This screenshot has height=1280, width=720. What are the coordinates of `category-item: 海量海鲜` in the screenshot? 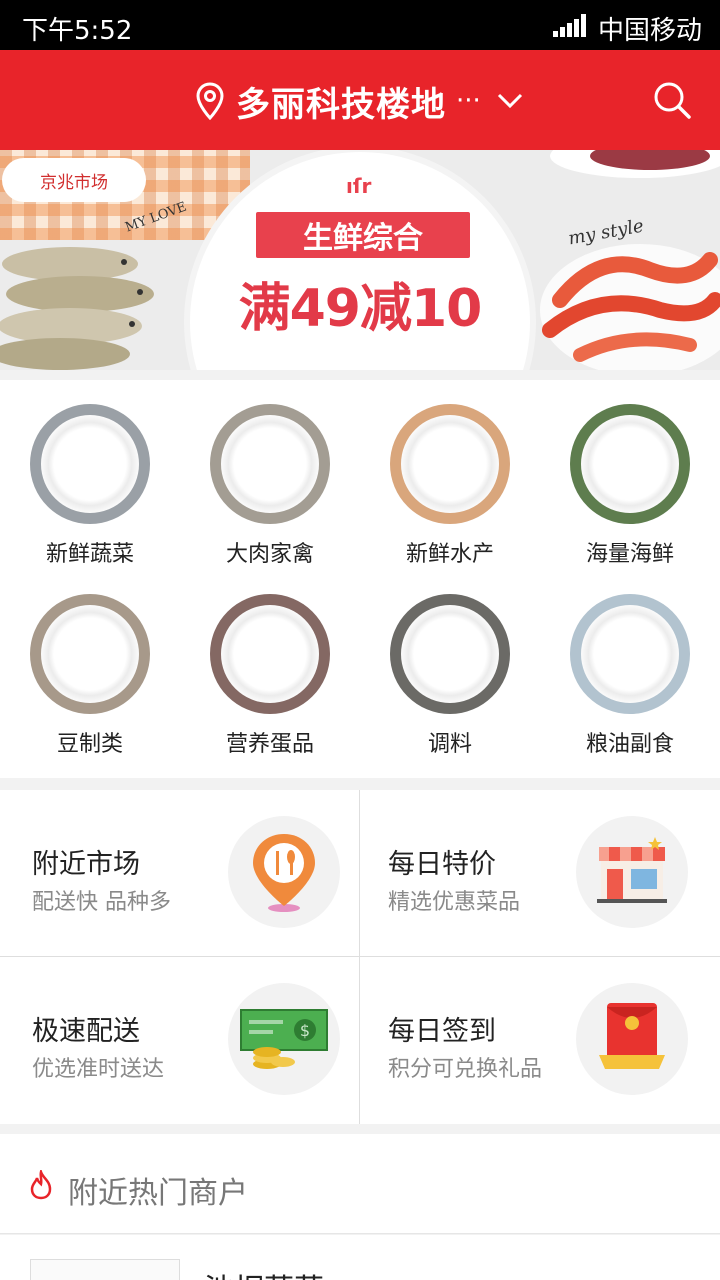 It's located at (630, 473).